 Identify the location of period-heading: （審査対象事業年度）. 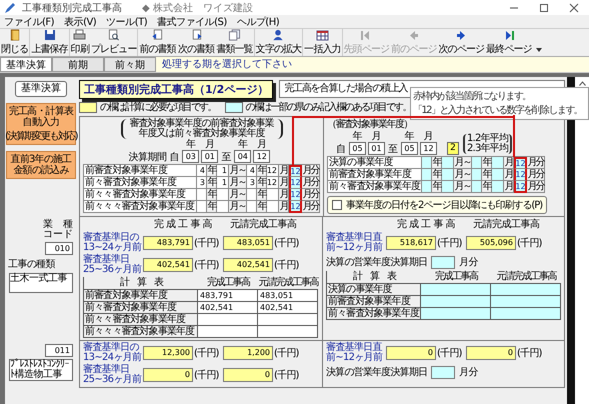
(369, 125).